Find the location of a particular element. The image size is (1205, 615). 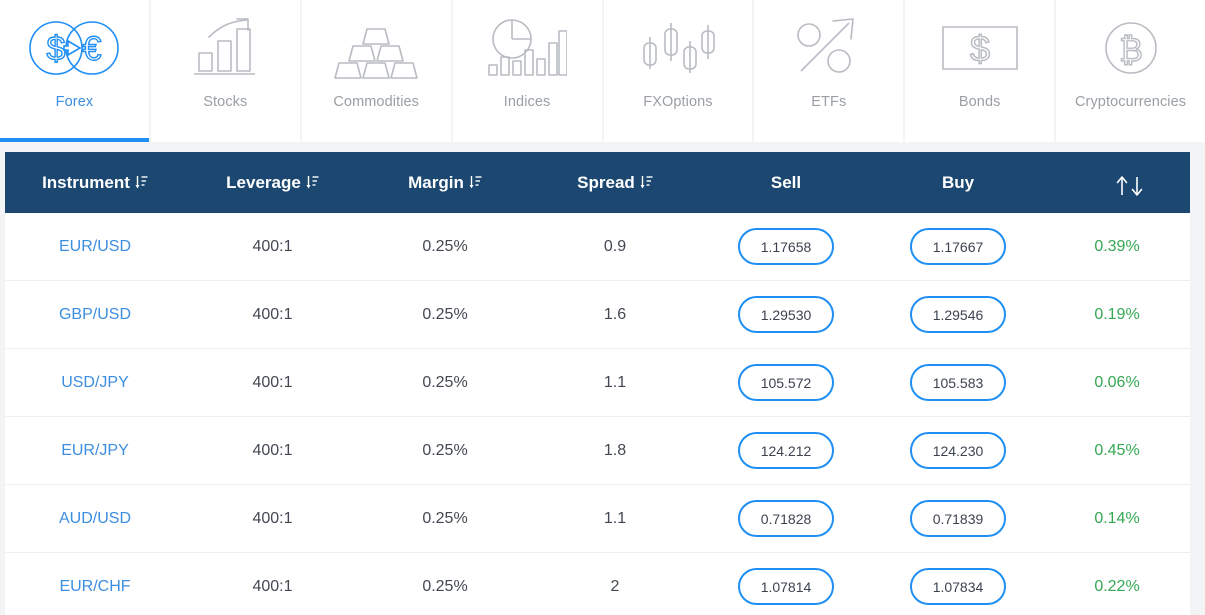

tab-indices: Indices is located at coordinates (527, 71).